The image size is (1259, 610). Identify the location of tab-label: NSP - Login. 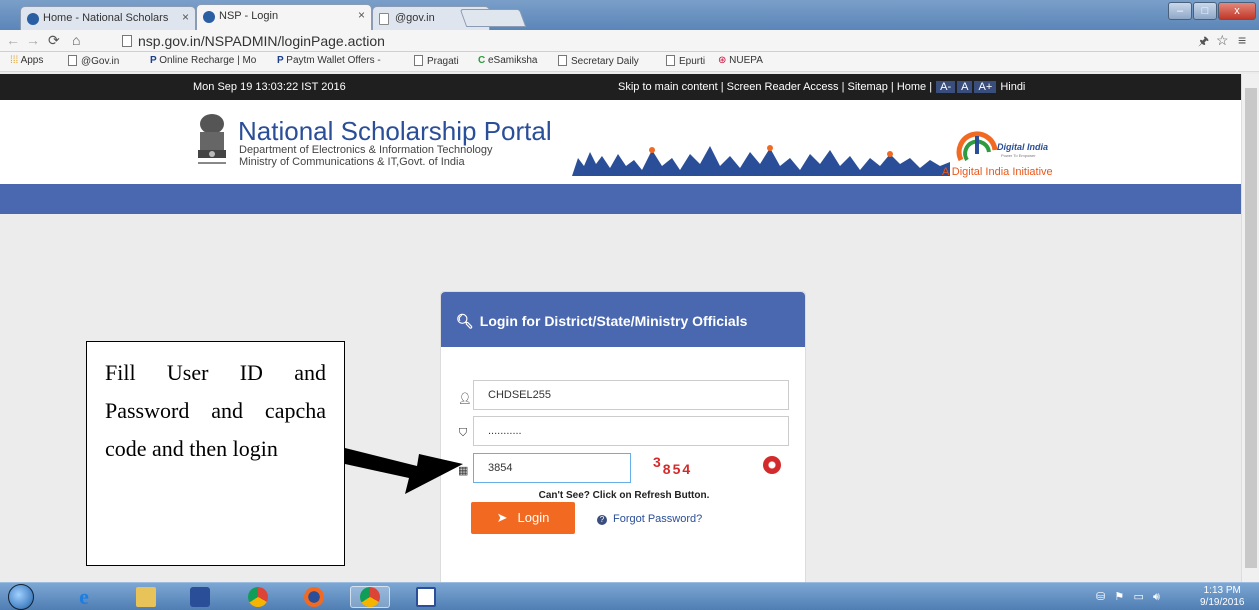
(249, 16).